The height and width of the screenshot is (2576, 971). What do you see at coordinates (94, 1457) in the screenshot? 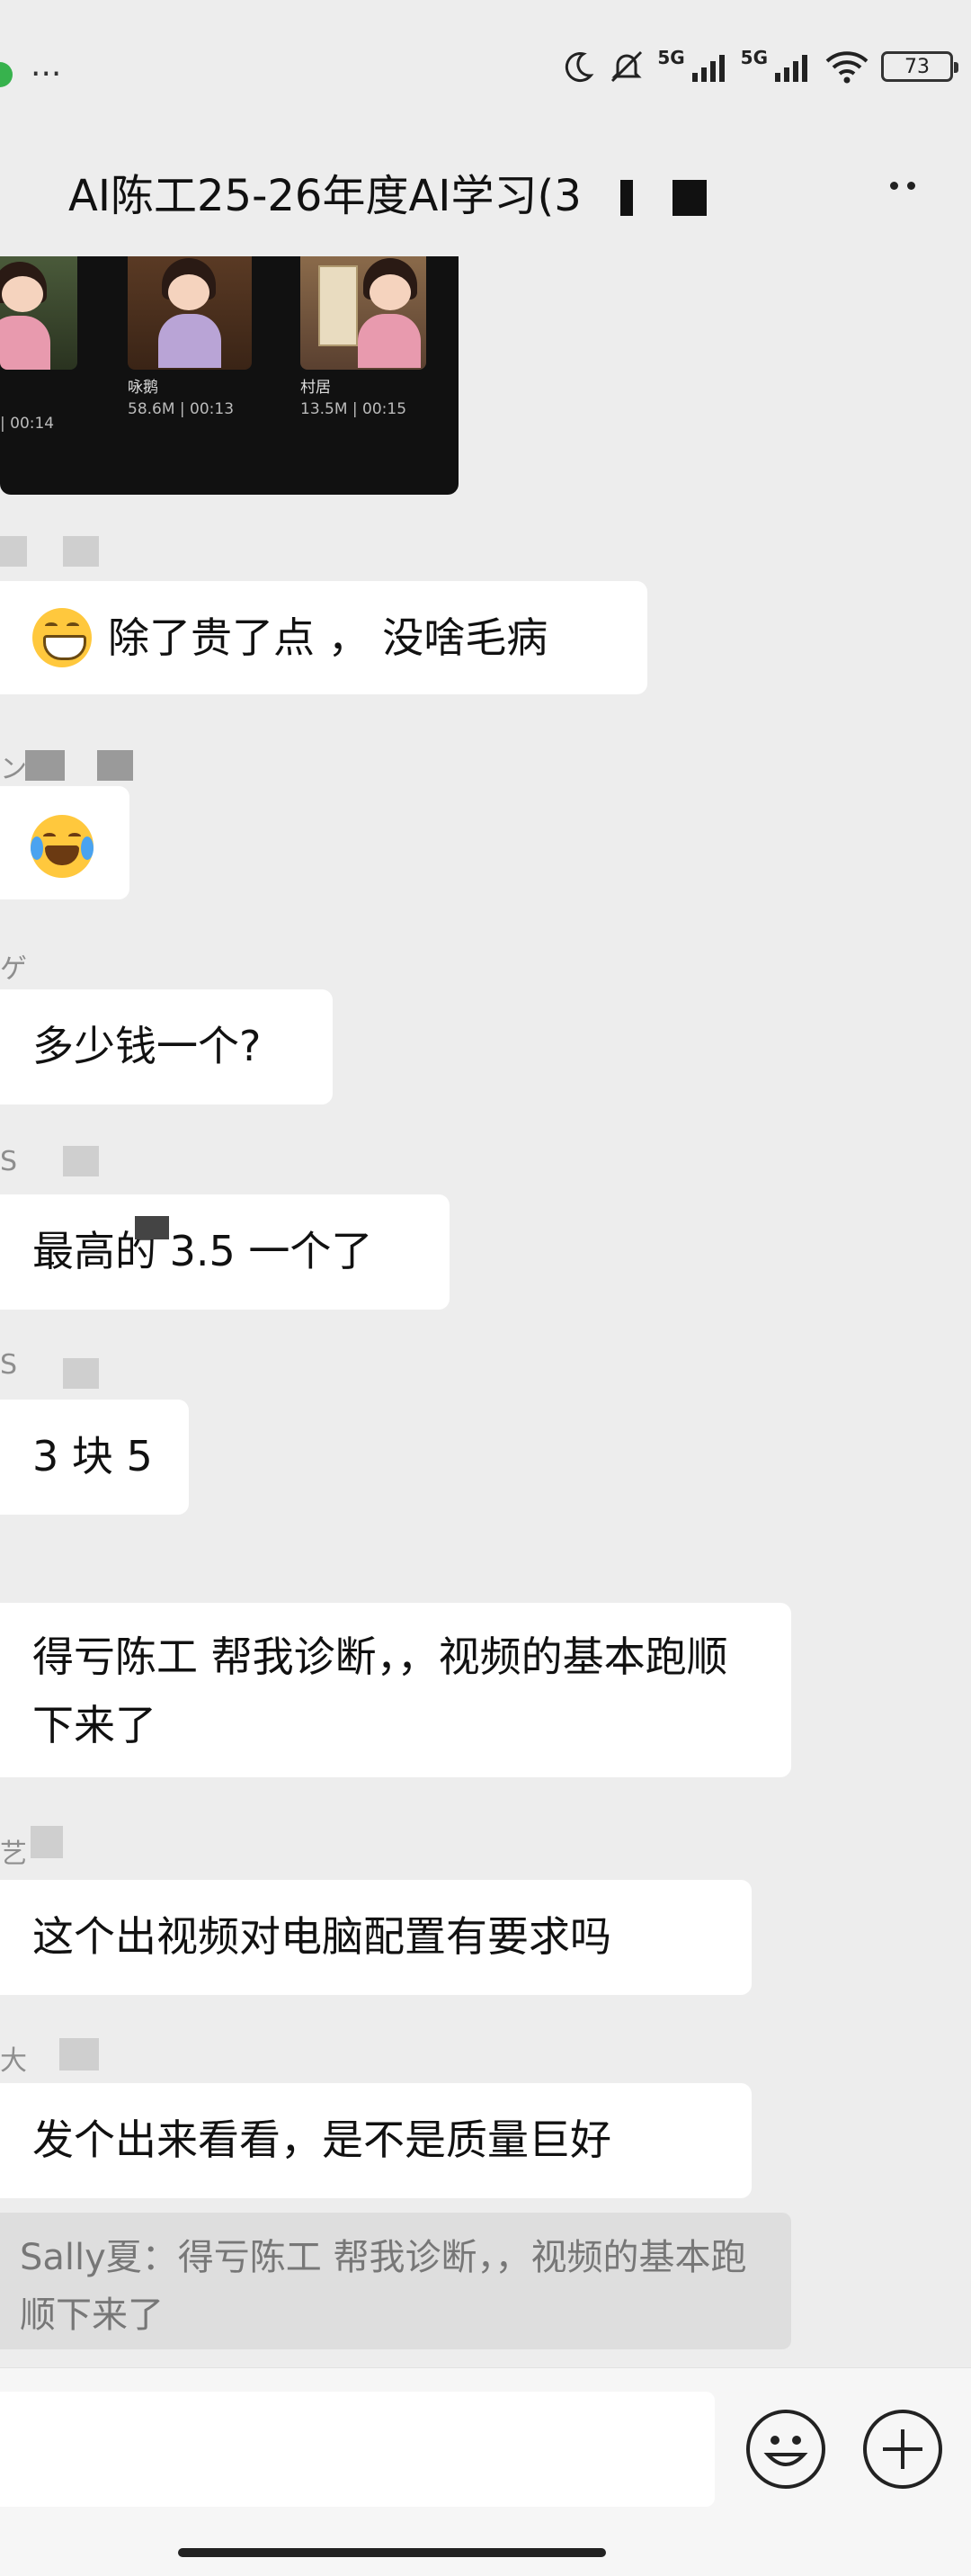
I see `message-bubble: 3 块 5` at bounding box center [94, 1457].